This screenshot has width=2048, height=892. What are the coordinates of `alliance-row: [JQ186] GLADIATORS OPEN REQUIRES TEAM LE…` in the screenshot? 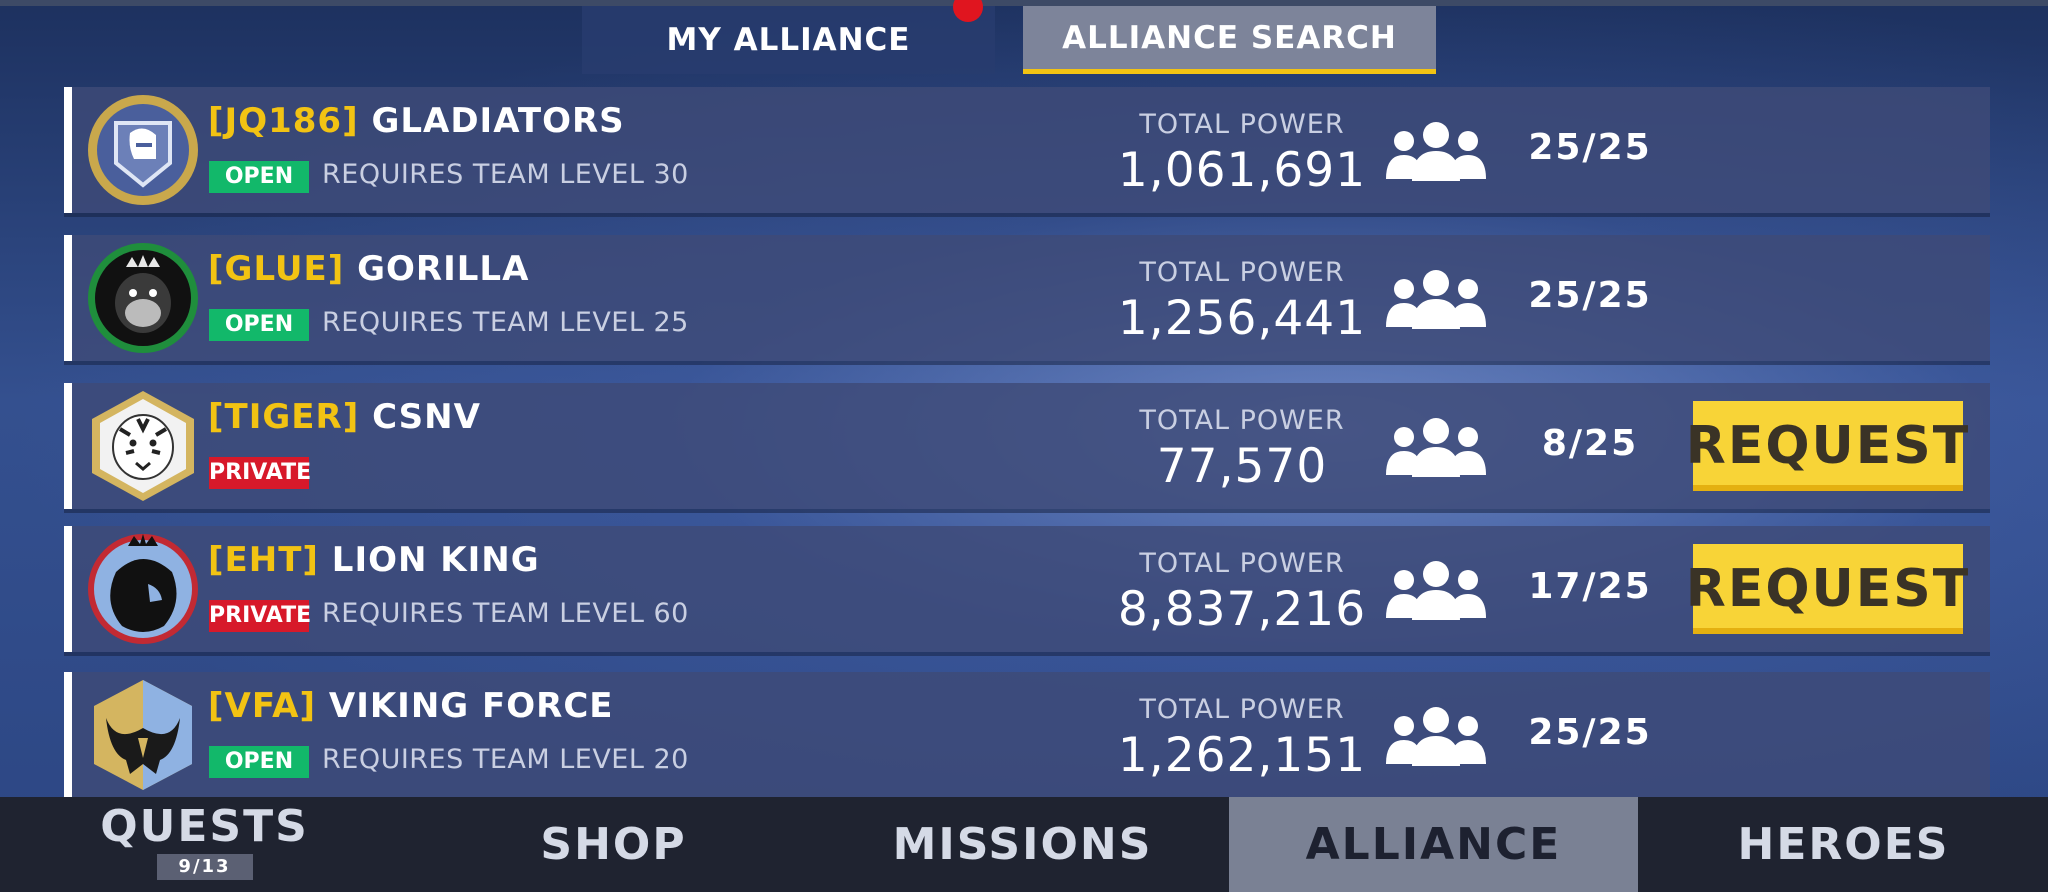 It's located at (1027, 150).